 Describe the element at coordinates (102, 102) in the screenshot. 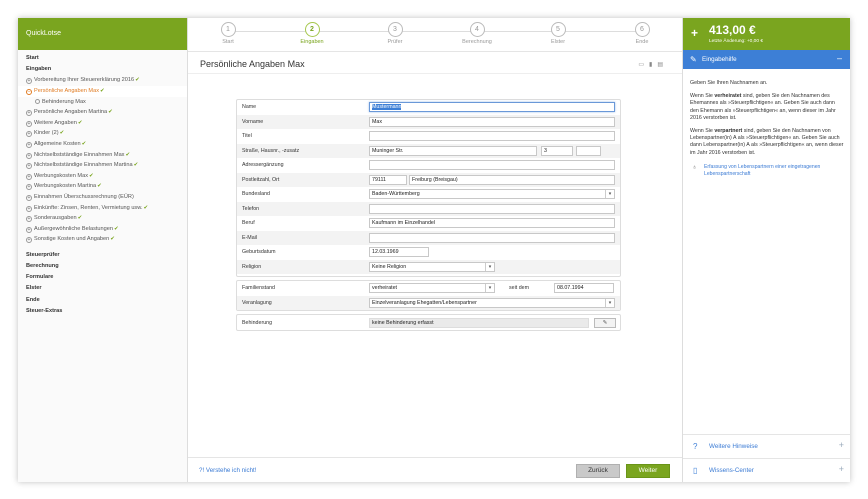

I see `sidebar-item: Behinderung Max` at that location.